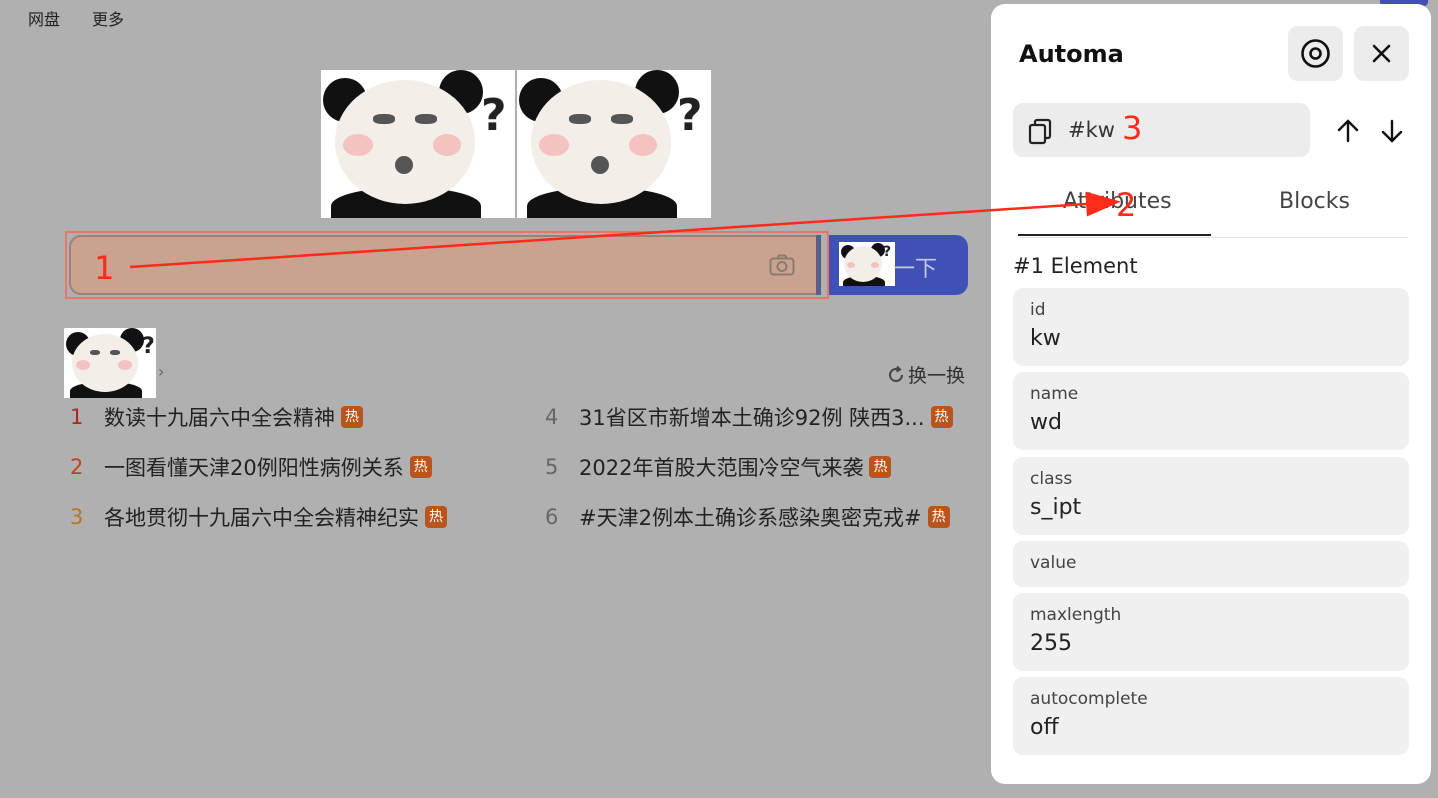 The height and width of the screenshot is (798, 1438). I want to click on attribute-key: id, so click(1038, 310).